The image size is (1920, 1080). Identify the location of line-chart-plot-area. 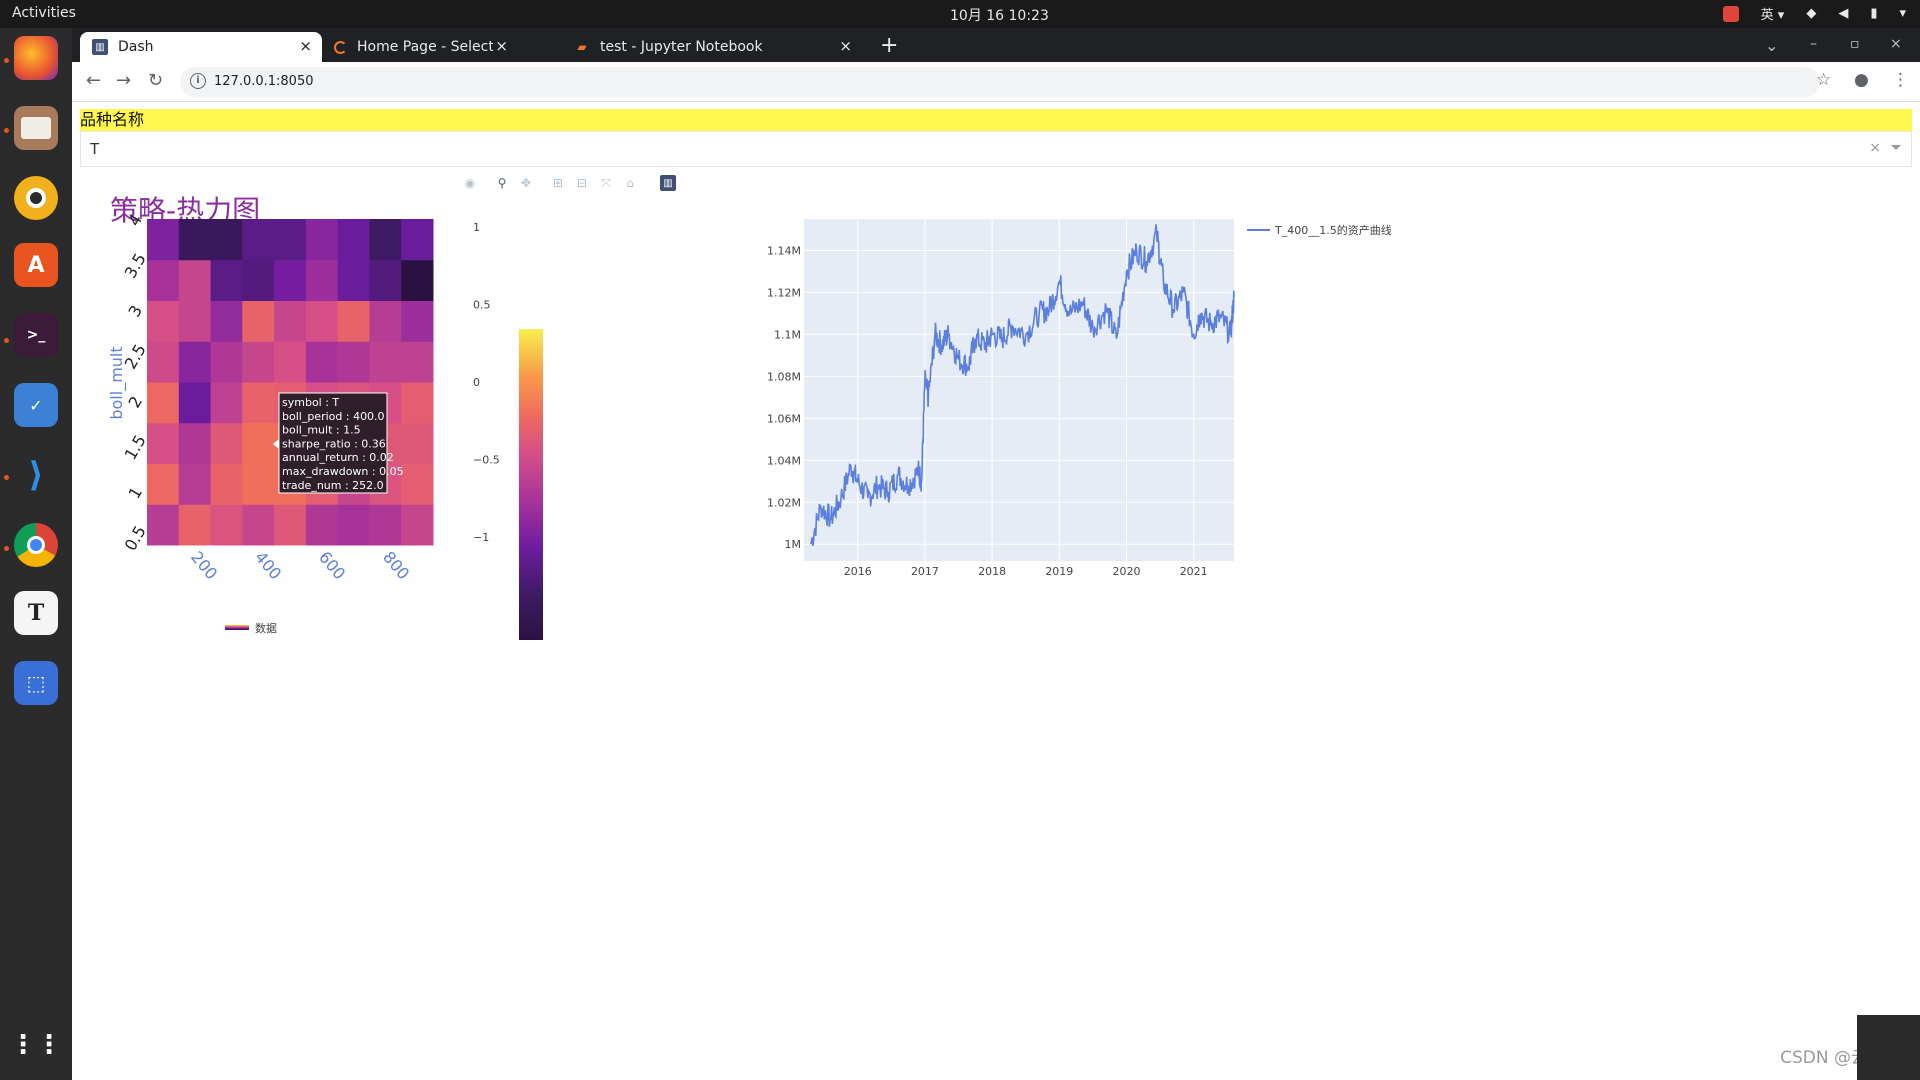
(1019, 390).